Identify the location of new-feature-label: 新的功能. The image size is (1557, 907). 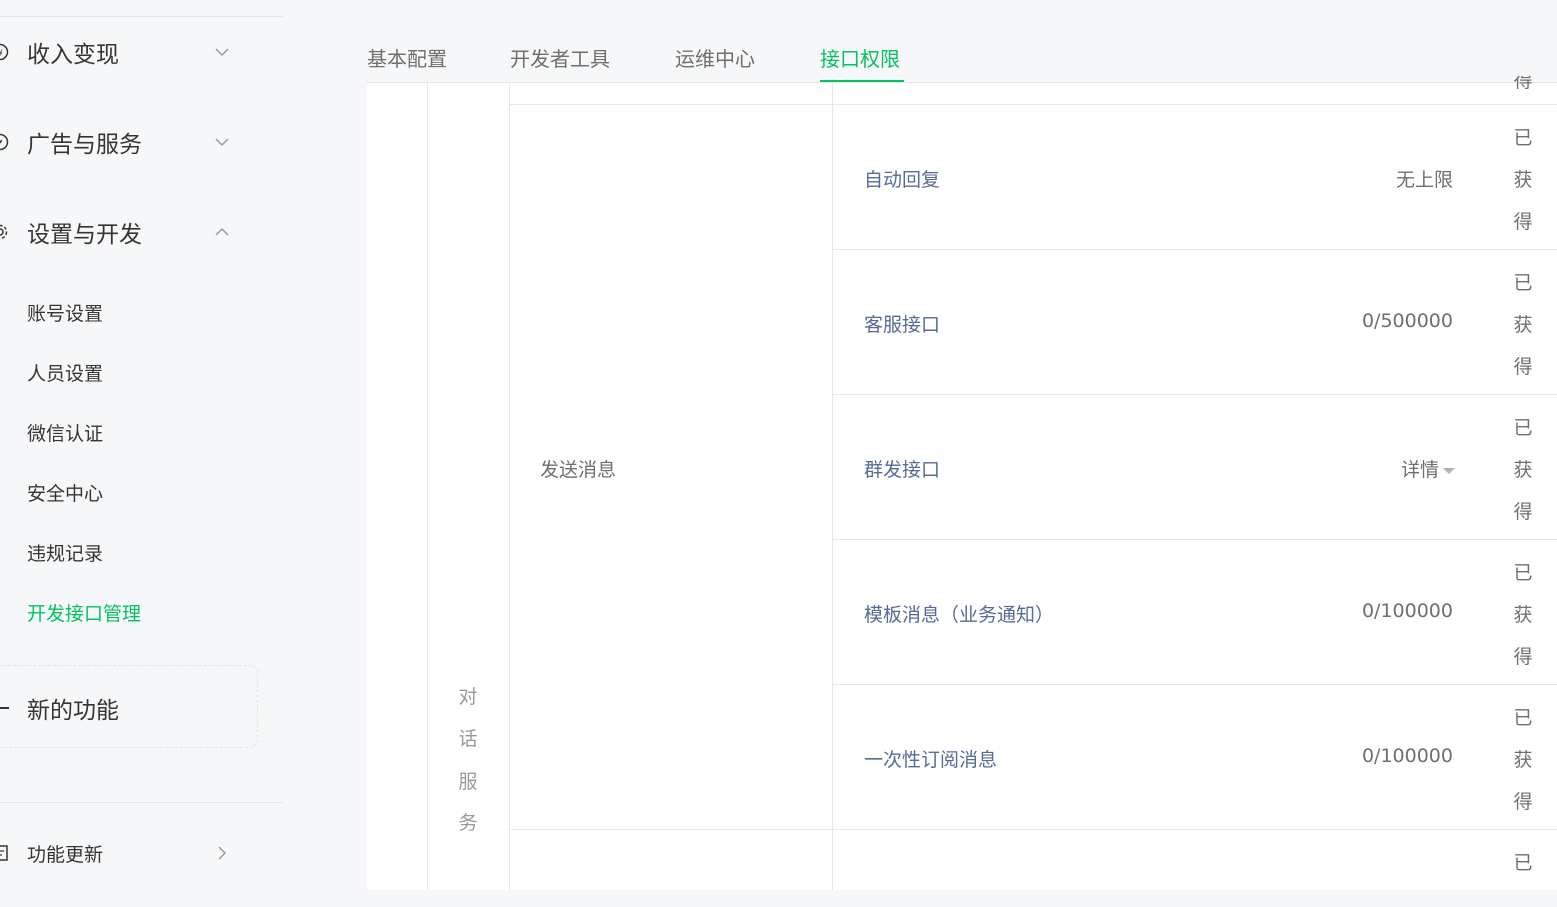
(73, 711).